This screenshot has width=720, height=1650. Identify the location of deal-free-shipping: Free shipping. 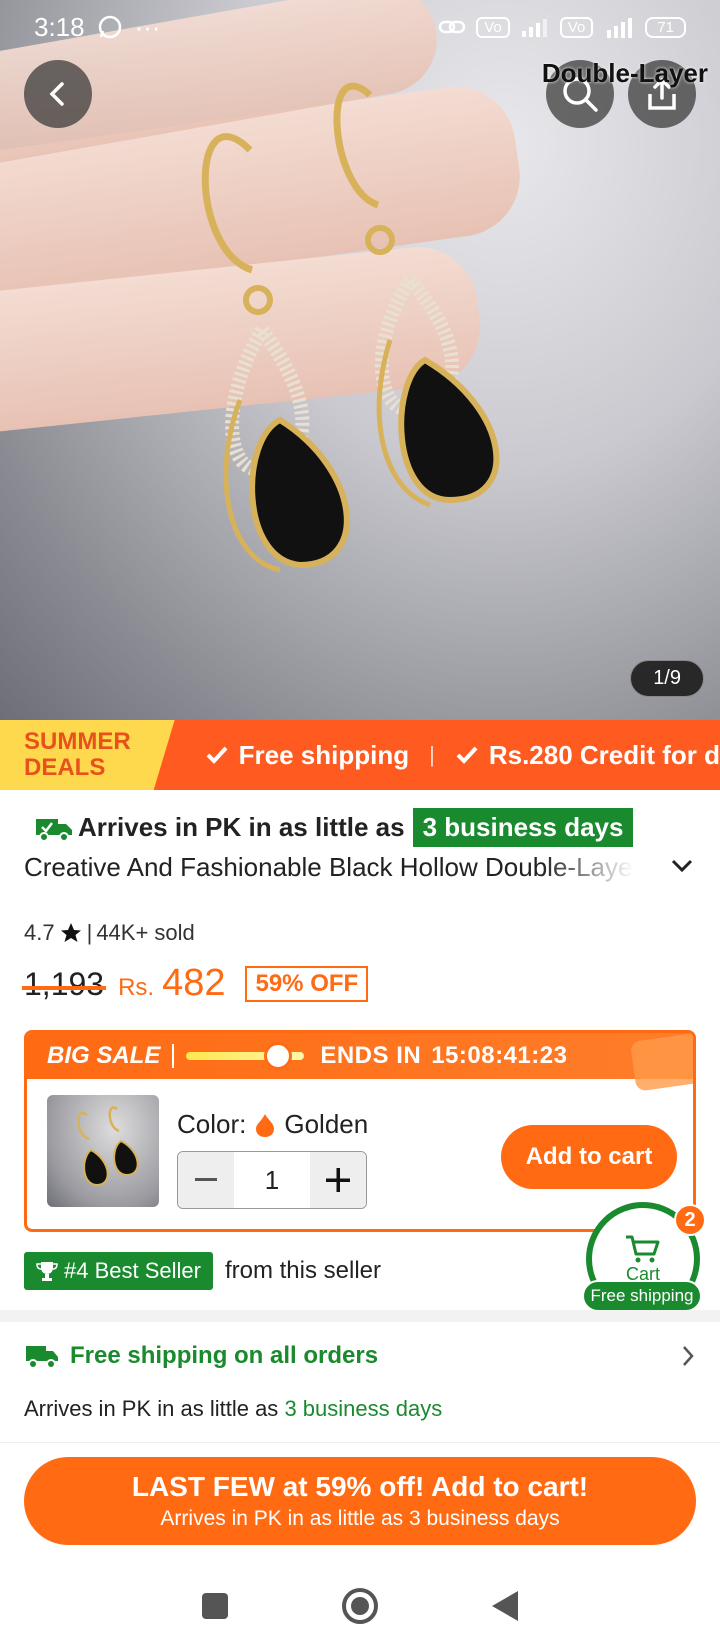
(307, 755).